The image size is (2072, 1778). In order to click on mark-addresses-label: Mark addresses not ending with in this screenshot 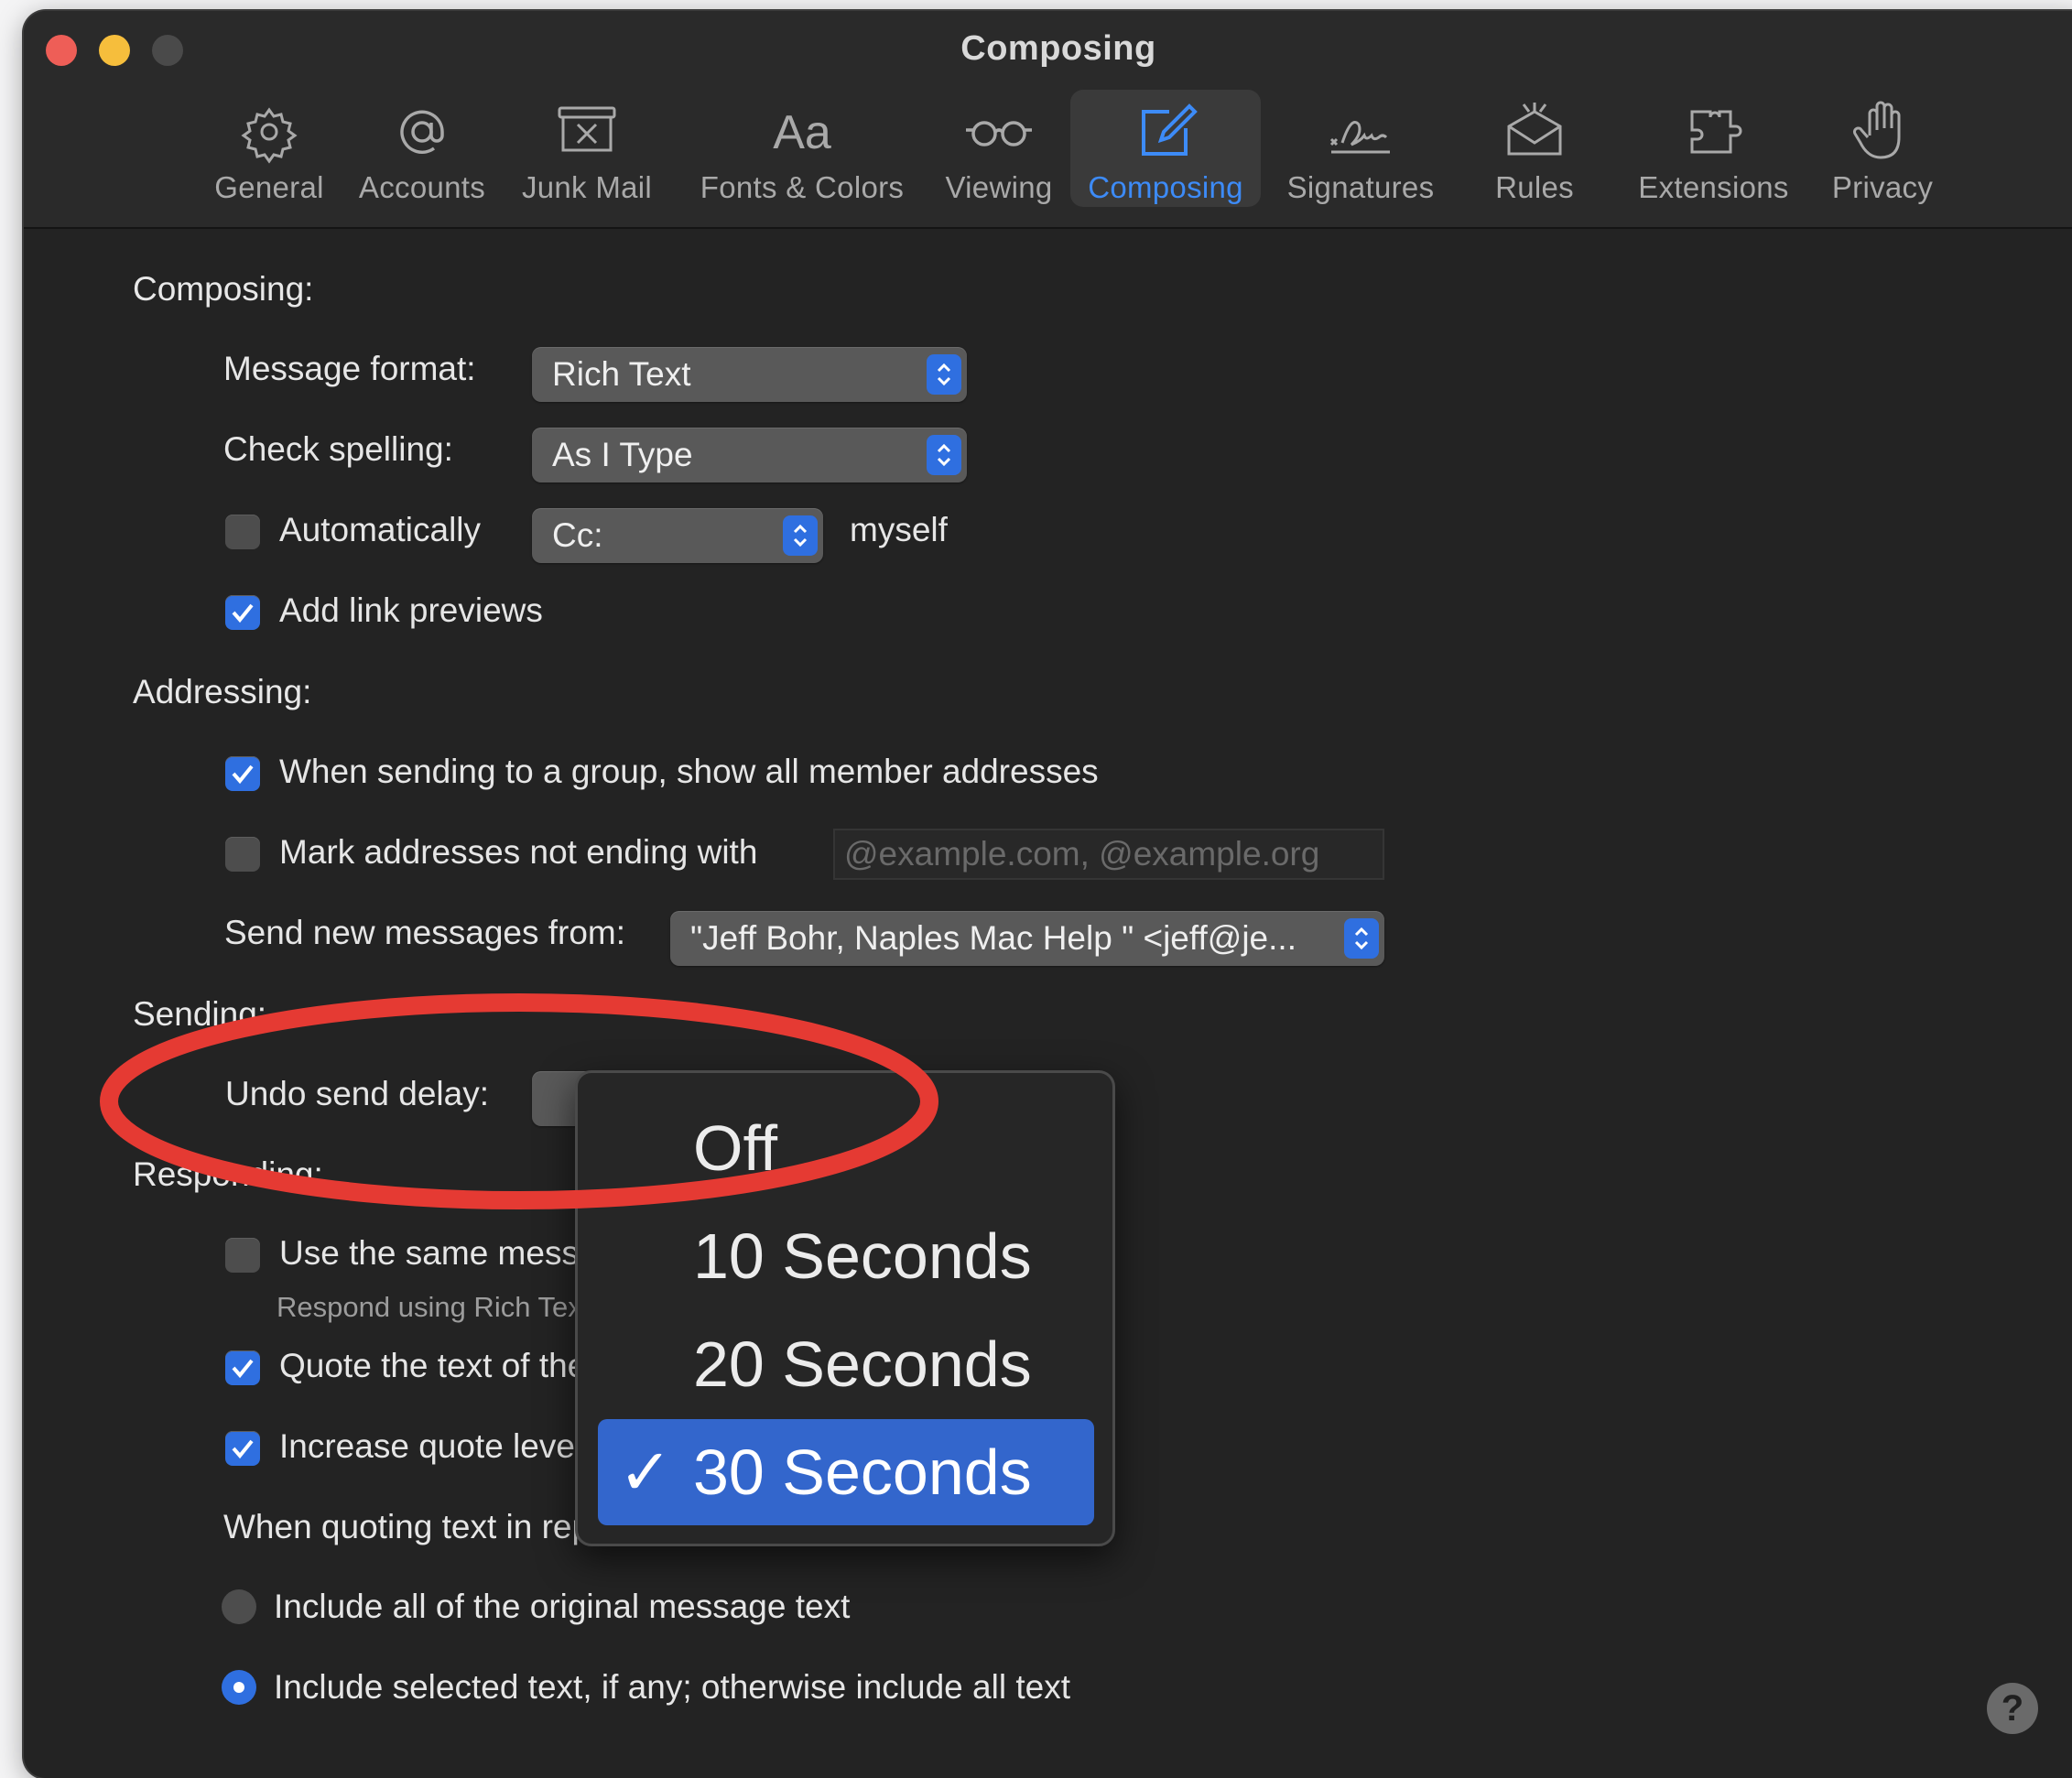, I will do `click(518, 852)`.